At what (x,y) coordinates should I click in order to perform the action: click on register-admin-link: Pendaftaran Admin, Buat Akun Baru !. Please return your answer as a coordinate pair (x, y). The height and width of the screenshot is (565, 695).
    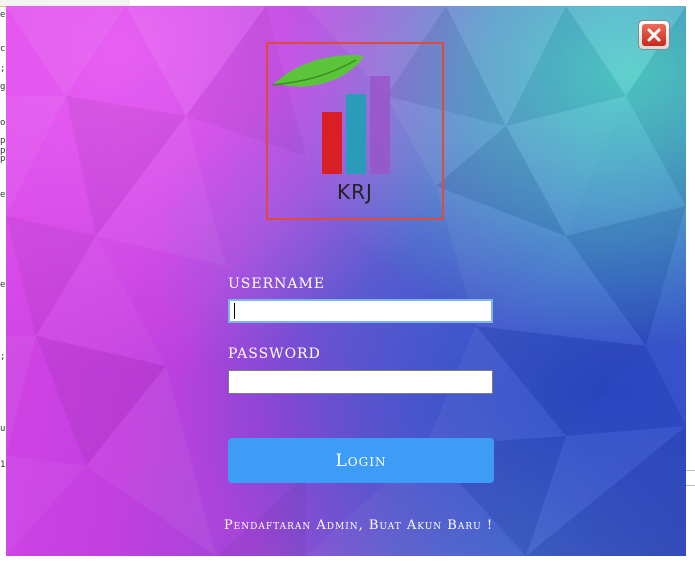
    Looking at the image, I should click on (346, 525).